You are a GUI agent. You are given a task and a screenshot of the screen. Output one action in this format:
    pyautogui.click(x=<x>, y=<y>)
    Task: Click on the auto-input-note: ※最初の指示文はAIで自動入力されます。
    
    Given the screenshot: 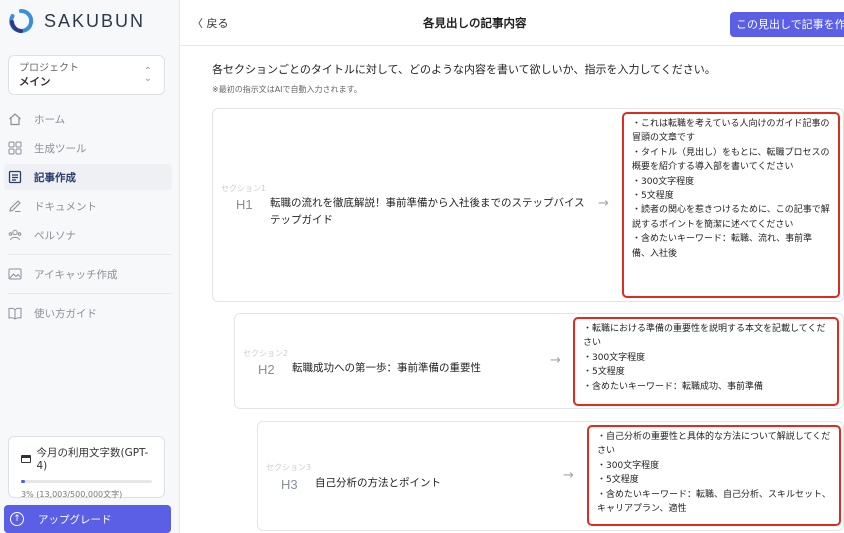 What is the action you would take?
    pyautogui.click(x=287, y=89)
    